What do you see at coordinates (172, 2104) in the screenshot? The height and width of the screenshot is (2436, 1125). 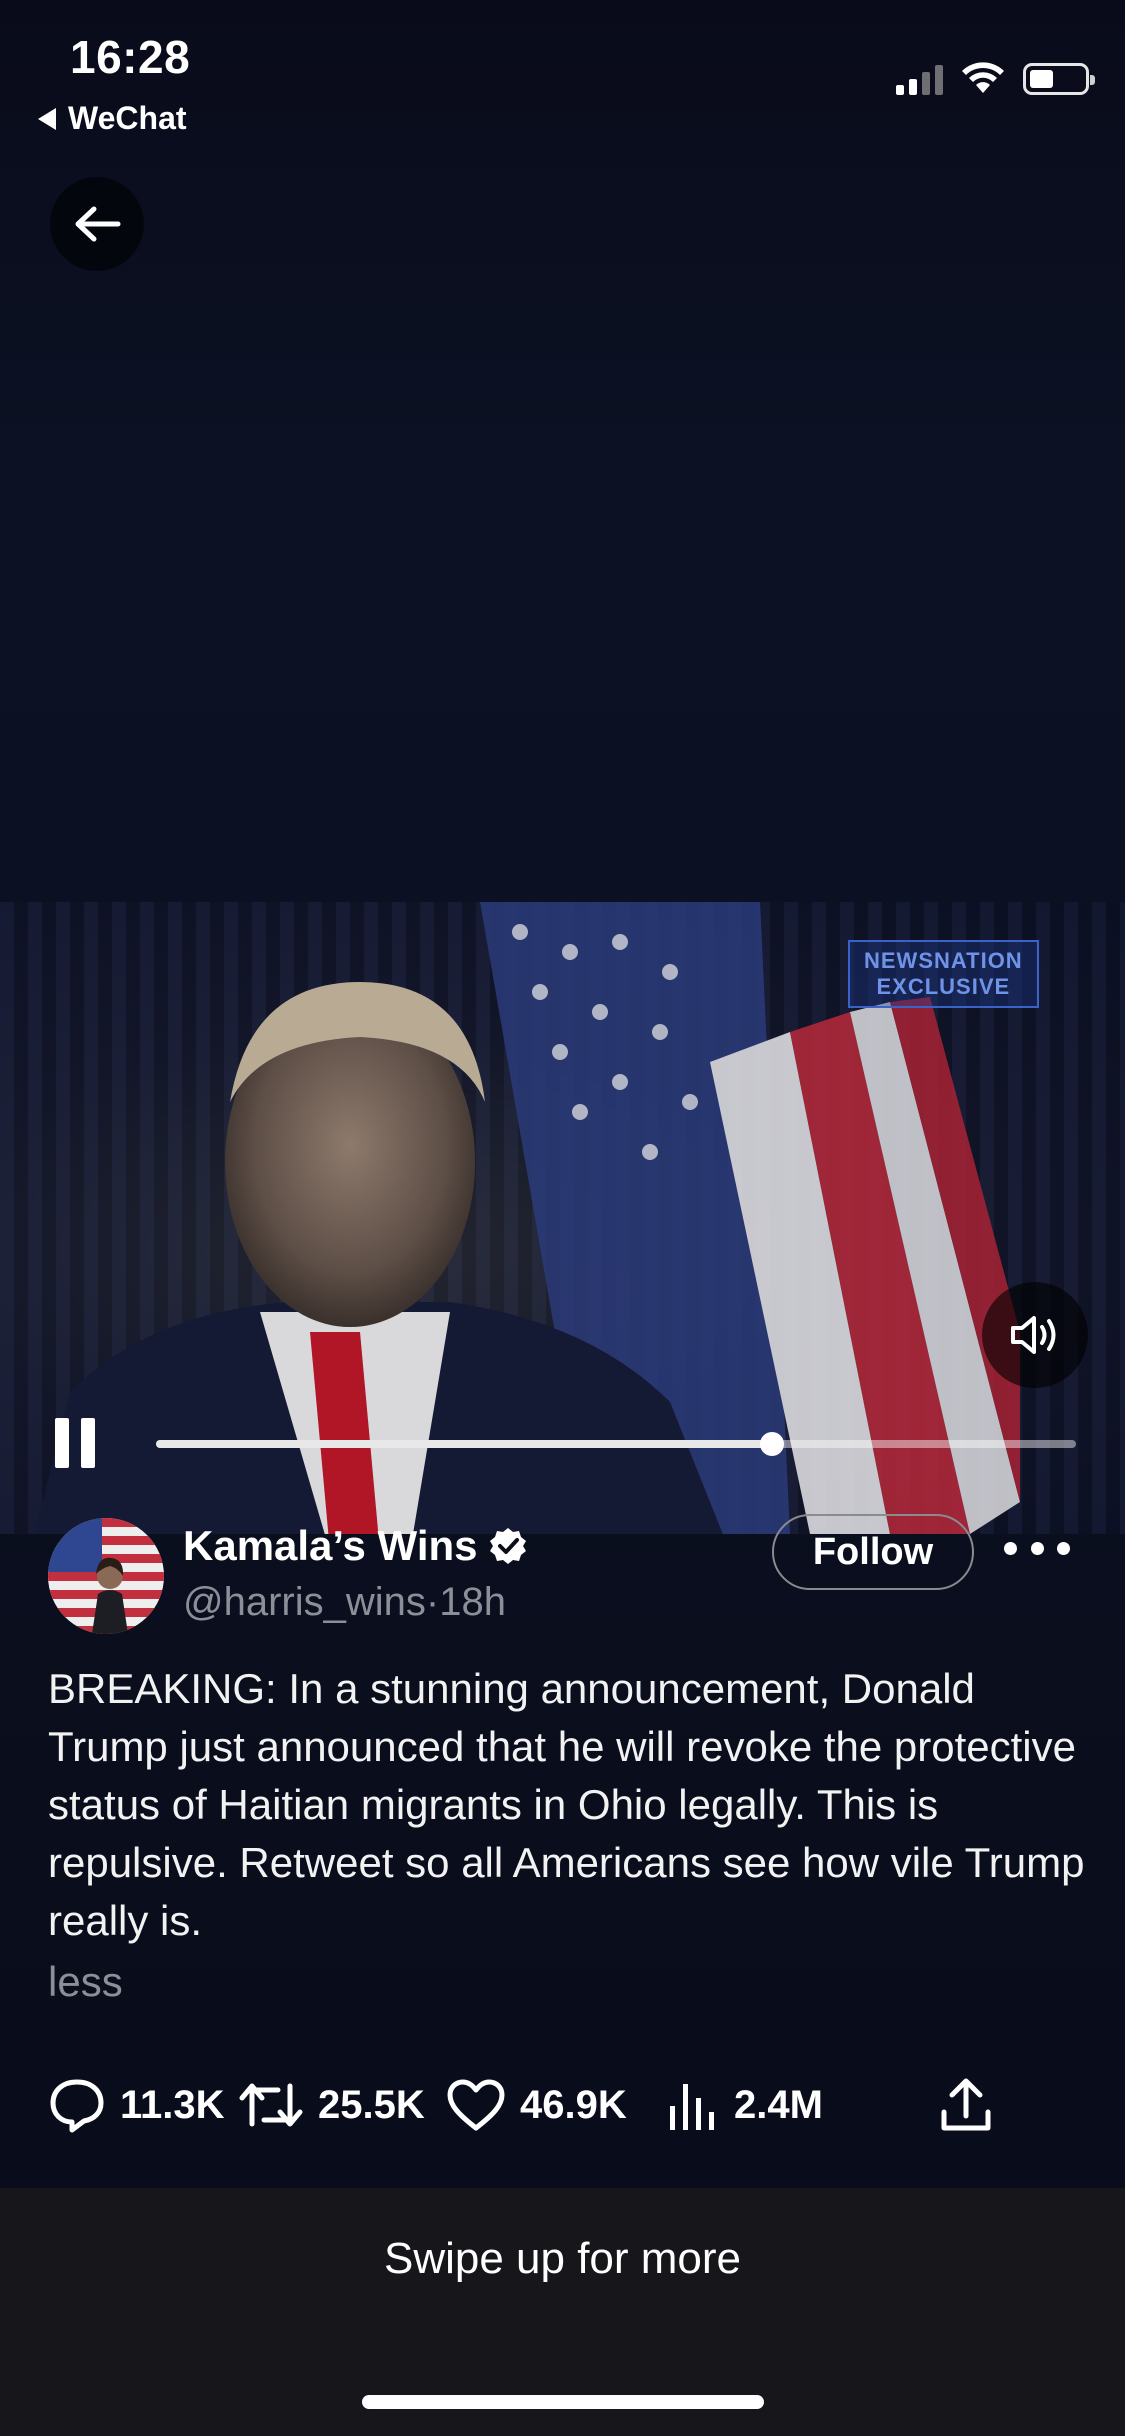 I see `reply-count: 11.3K` at bounding box center [172, 2104].